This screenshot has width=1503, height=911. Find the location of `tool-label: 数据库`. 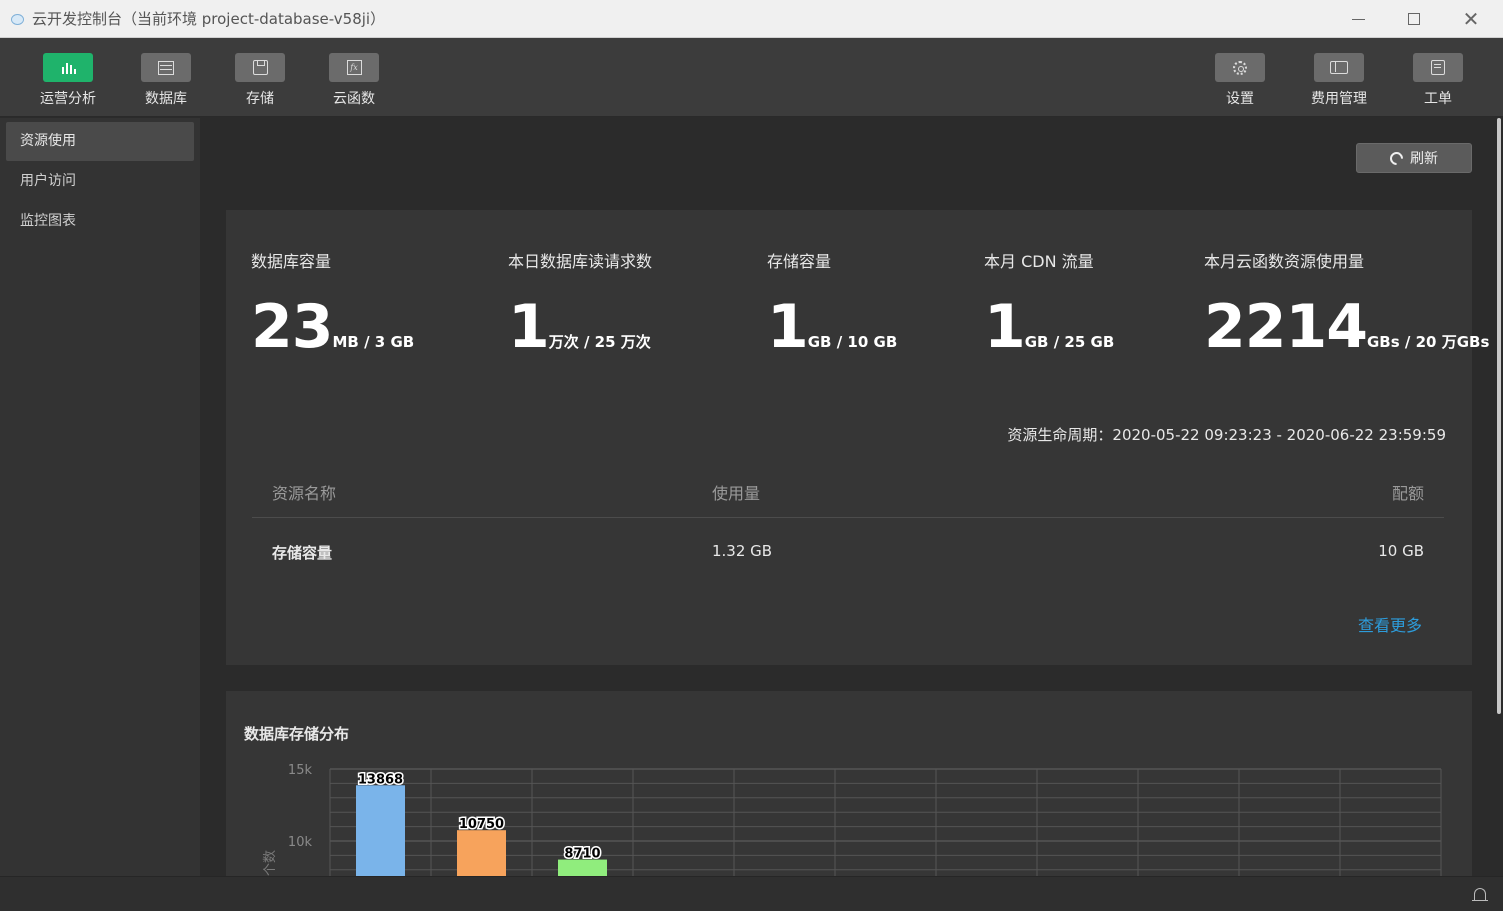

tool-label: 数据库 is located at coordinates (166, 99).